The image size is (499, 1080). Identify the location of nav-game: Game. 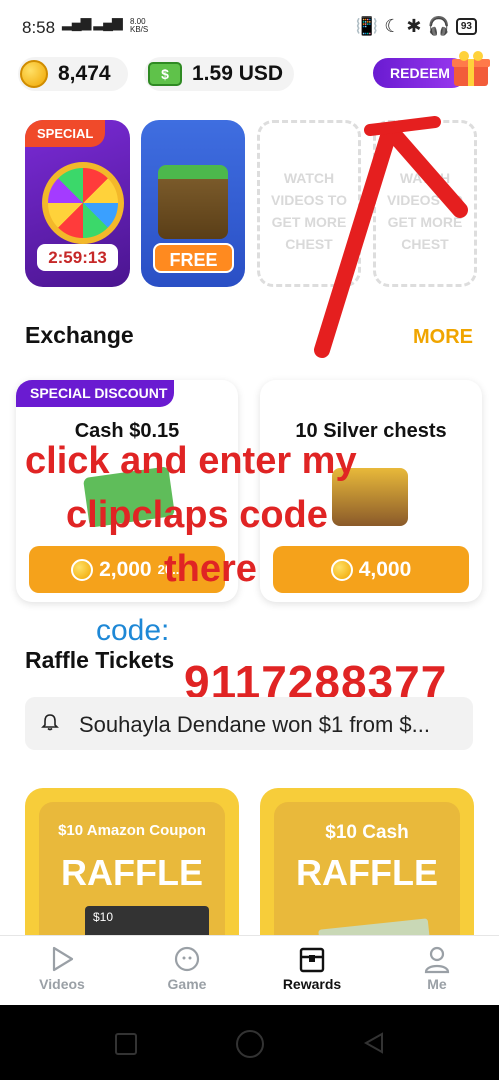
(187, 971).